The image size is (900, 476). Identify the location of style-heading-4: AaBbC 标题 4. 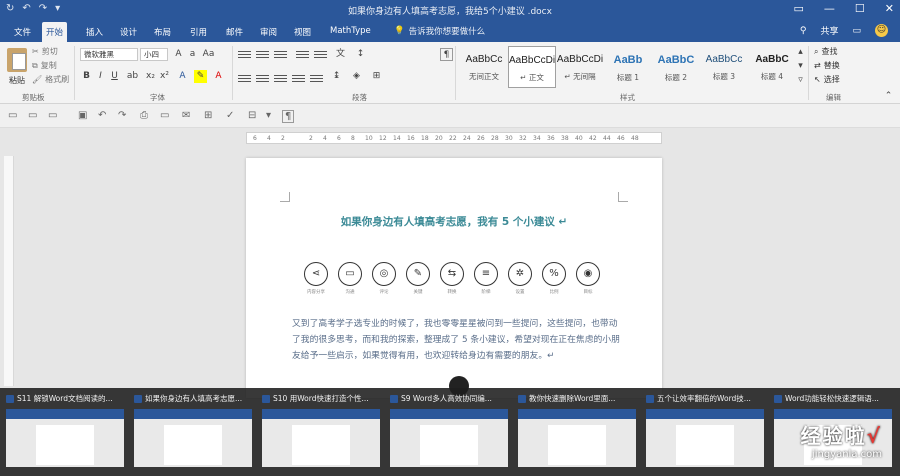
(772, 67).